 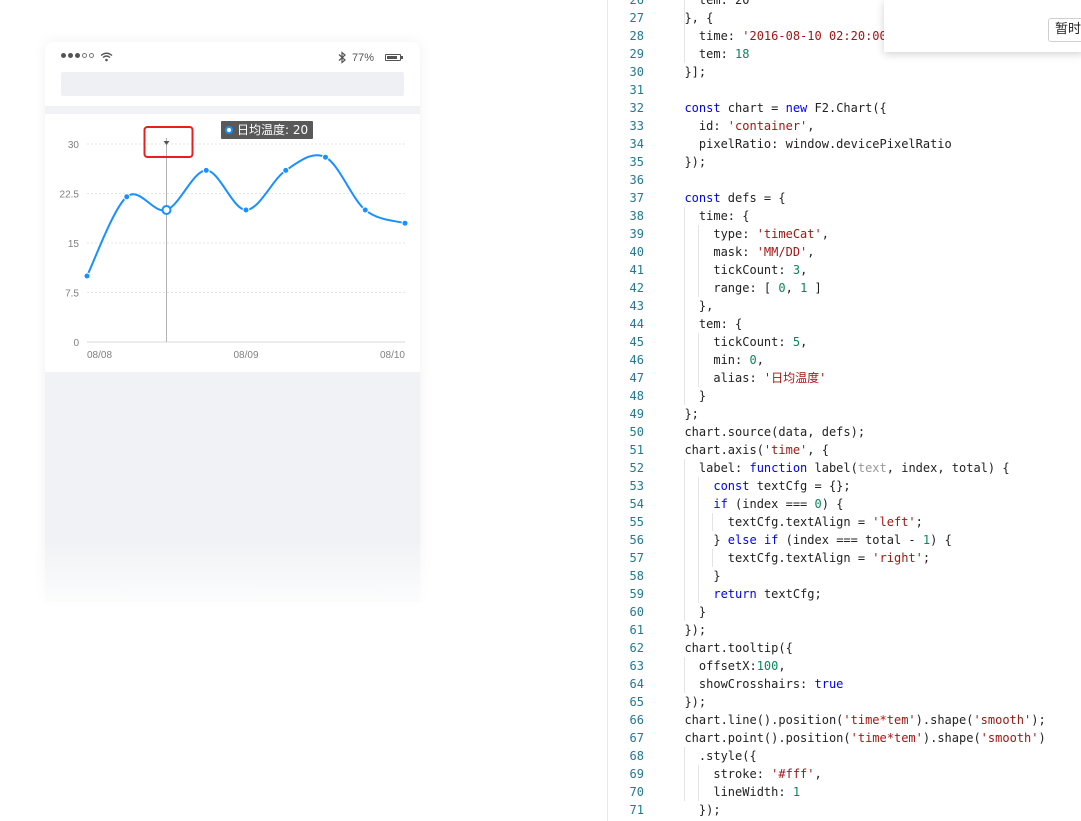 What do you see at coordinates (300, 130) in the screenshot?
I see `tooltip-value: 20` at bounding box center [300, 130].